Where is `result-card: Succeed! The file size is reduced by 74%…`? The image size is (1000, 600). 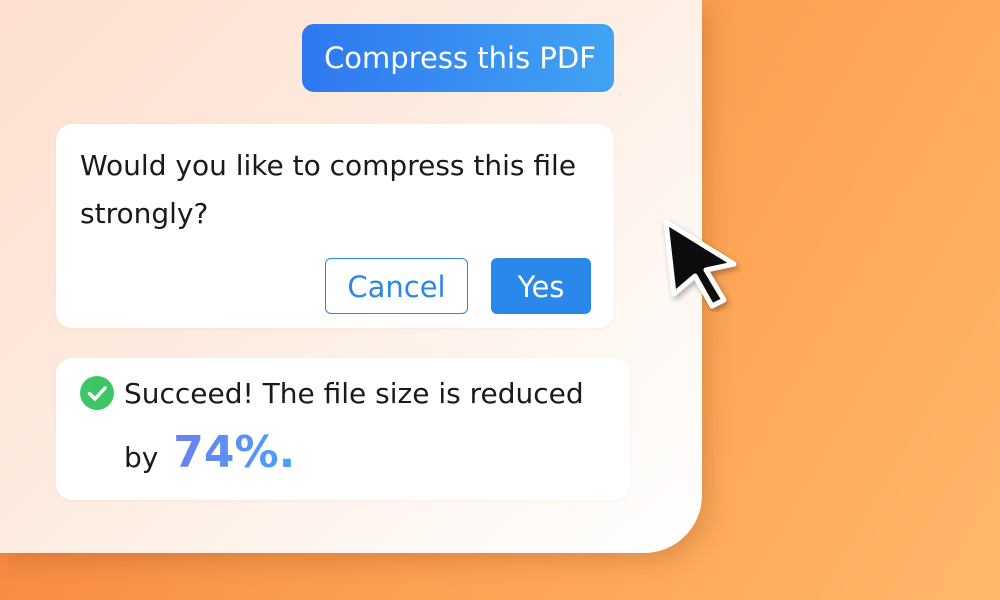 result-card: Succeed! The file size is reduced by 74%… is located at coordinates (343, 429).